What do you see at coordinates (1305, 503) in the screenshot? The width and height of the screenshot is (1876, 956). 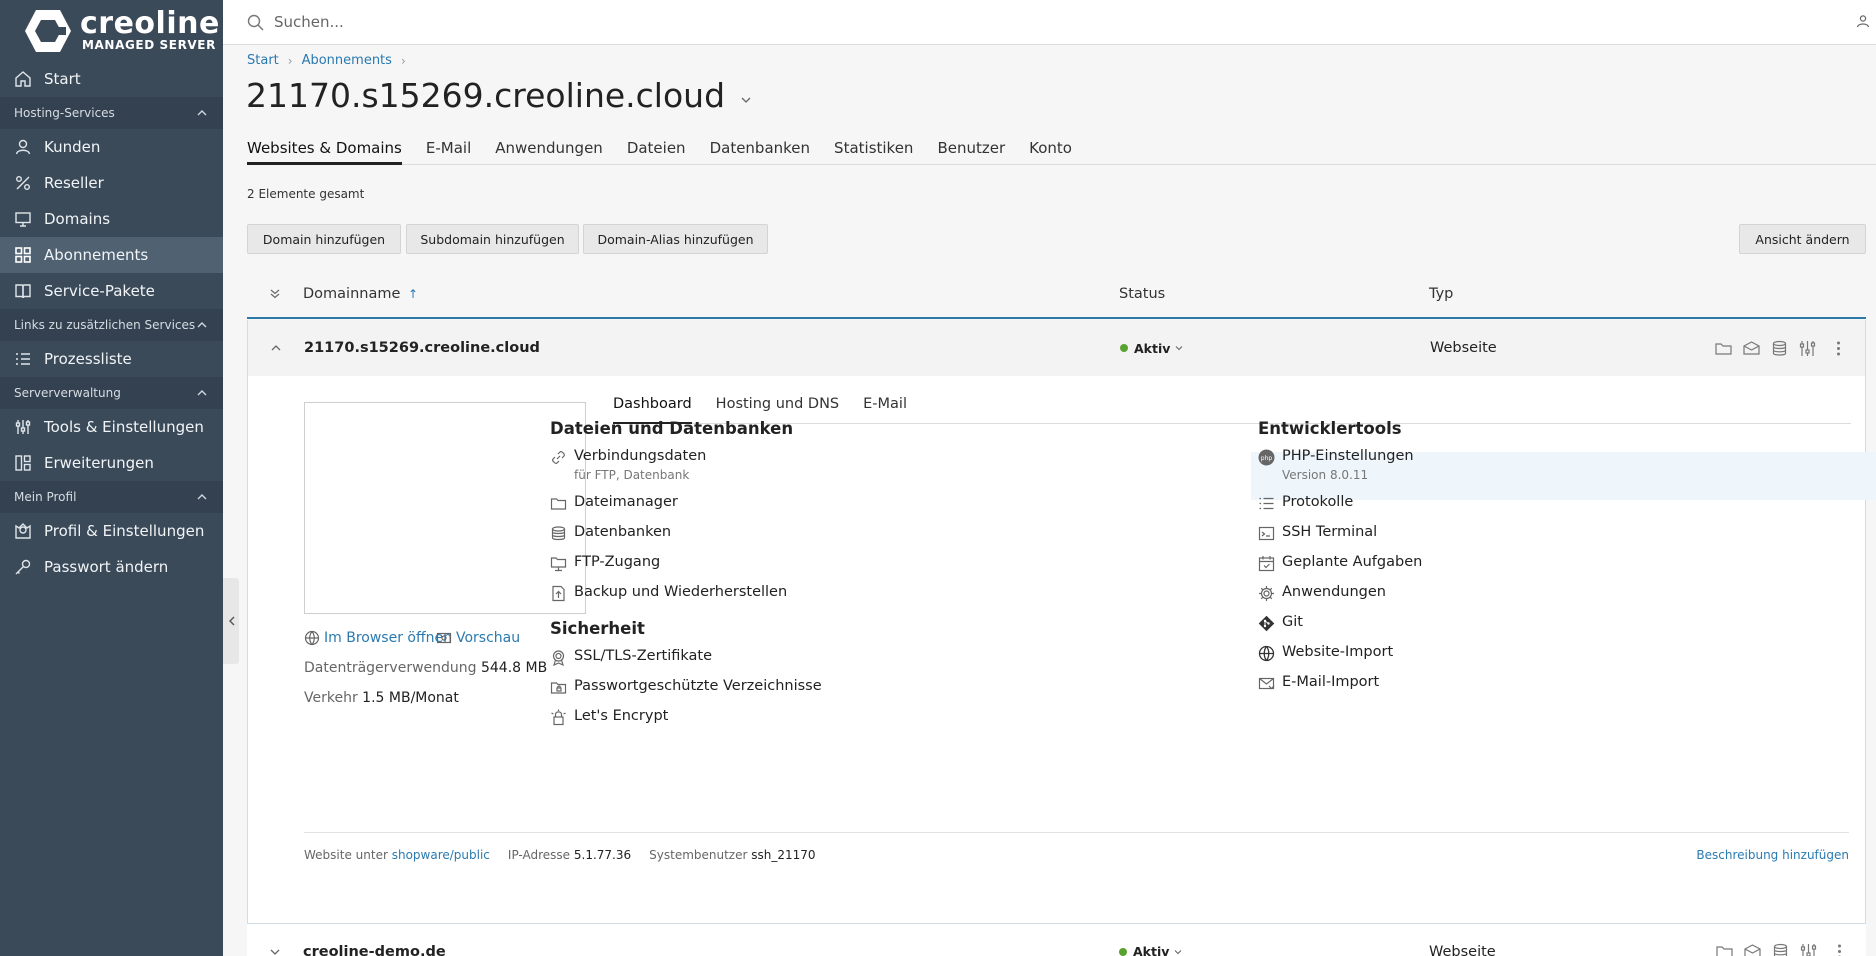 I see `tool-protokolle: Protokolle` at bounding box center [1305, 503].